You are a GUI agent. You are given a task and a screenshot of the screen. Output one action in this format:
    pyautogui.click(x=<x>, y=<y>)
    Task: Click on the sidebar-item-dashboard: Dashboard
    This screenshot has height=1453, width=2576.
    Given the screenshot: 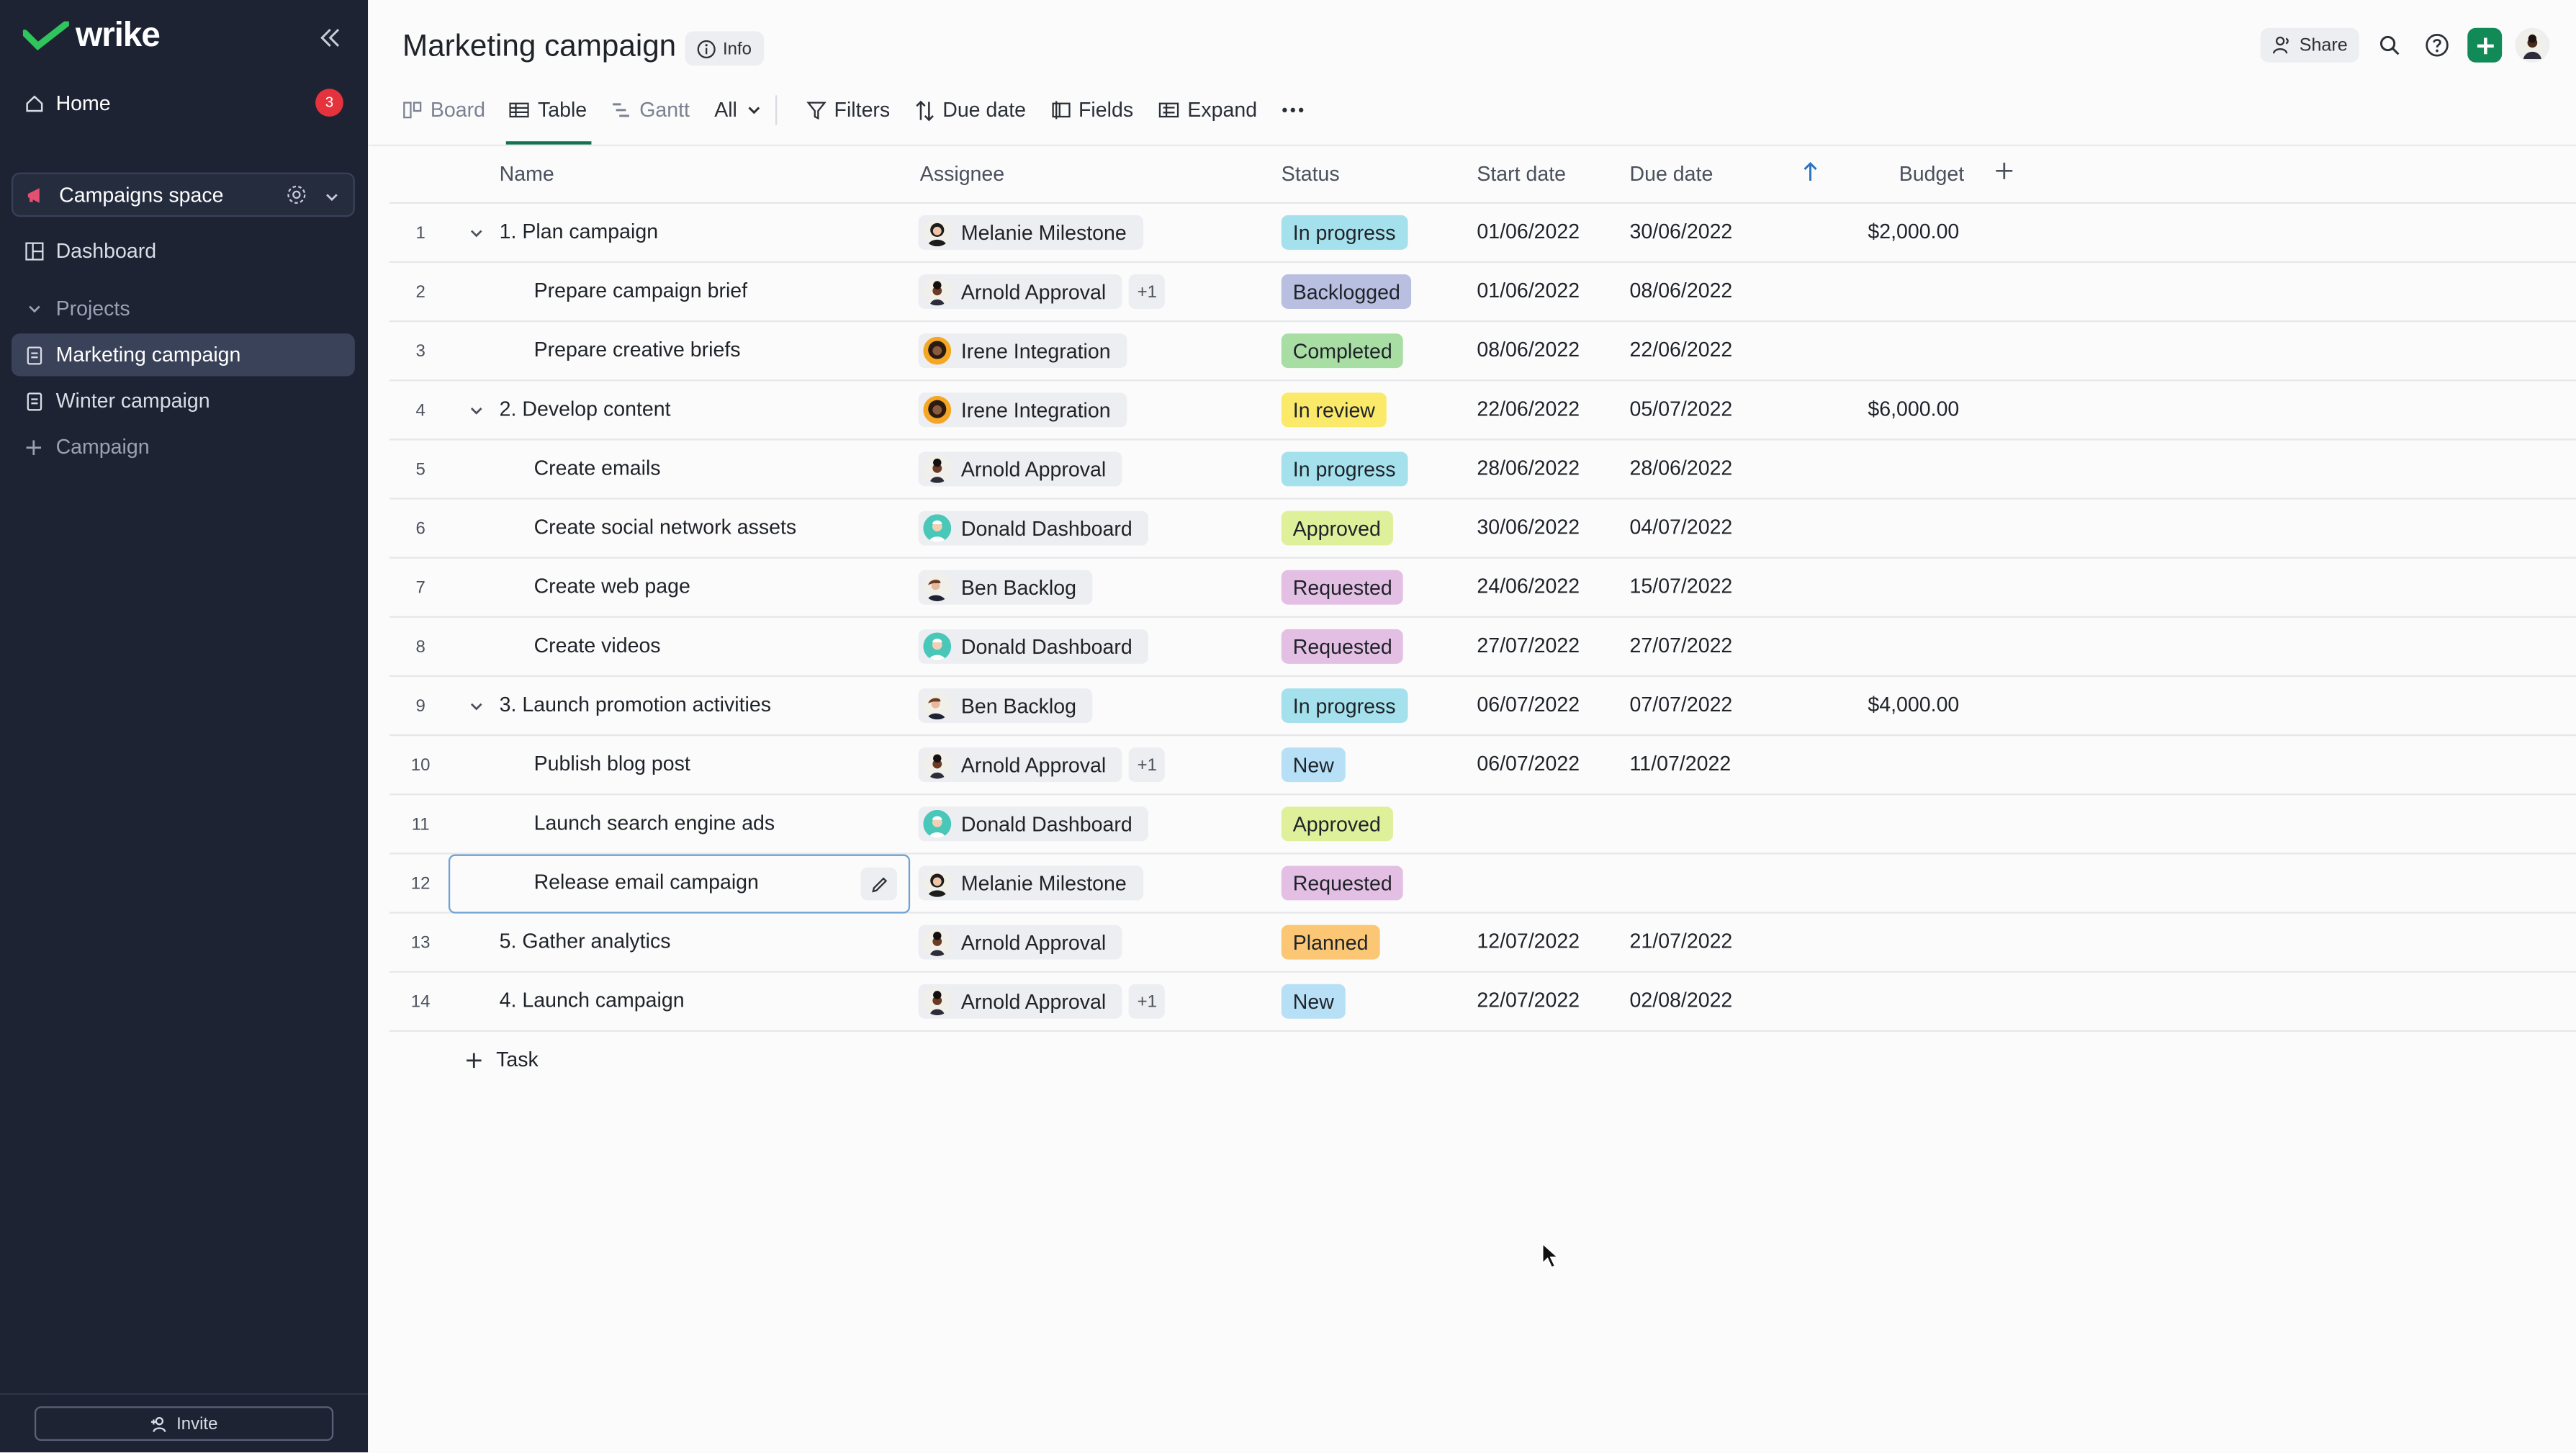 What is the action you would take?
    pyautogui.click(x=183, y=251)
    